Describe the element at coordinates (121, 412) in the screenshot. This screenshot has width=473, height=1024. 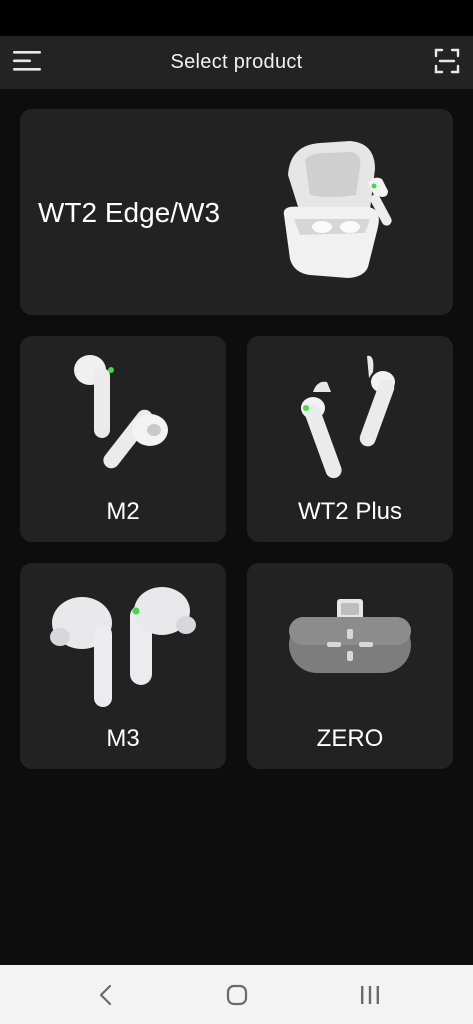
I see `m2-earbuds-image` at that location.